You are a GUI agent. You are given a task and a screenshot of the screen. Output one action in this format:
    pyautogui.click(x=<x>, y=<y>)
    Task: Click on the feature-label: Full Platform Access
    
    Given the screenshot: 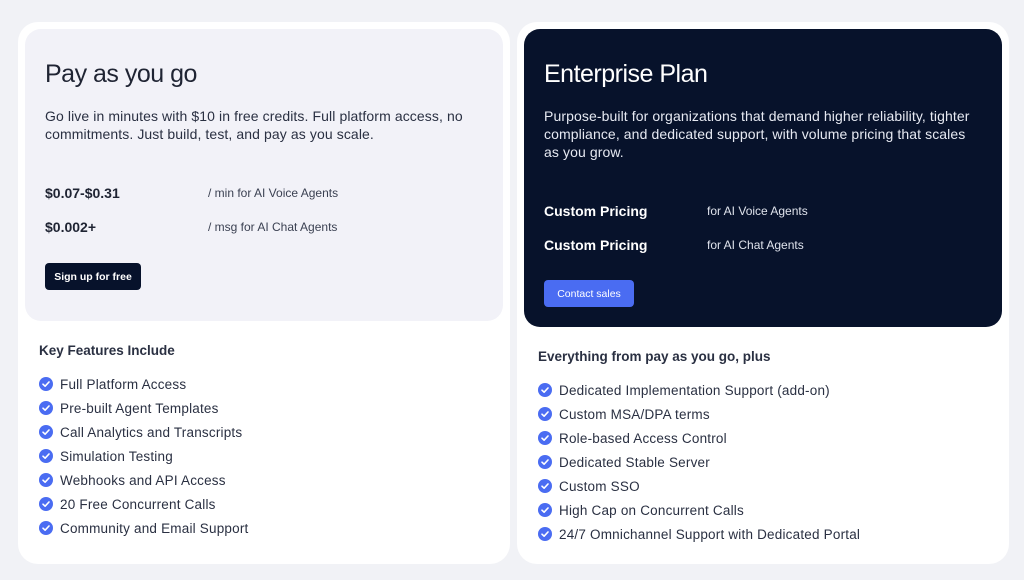 What is the action you would take?
    pyautogui.click(x=123, y=384)
    